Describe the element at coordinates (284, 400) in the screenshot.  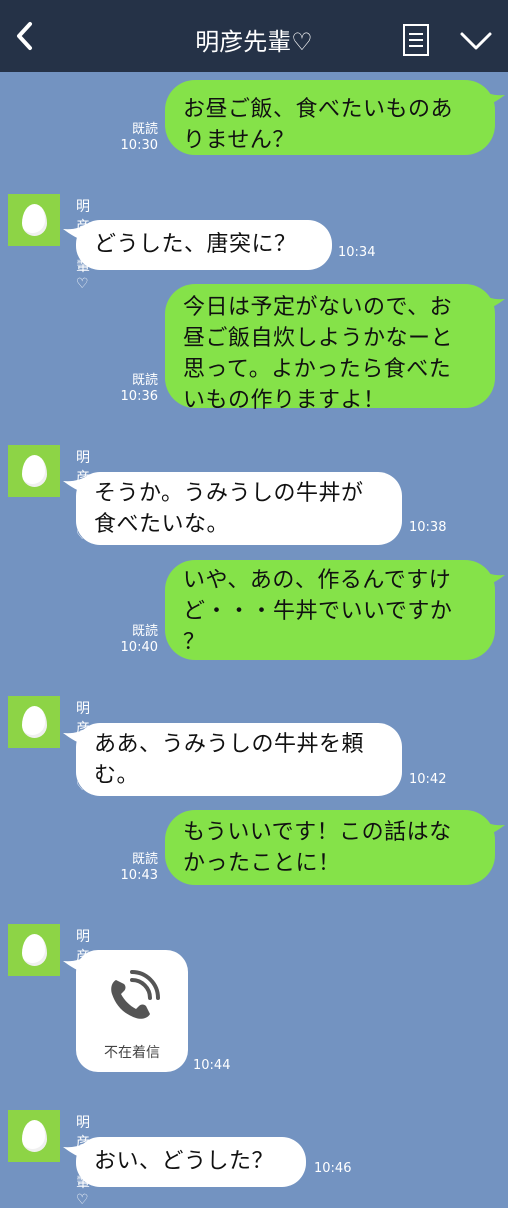
I see `message-line: いもの作りますよ！` at that location.